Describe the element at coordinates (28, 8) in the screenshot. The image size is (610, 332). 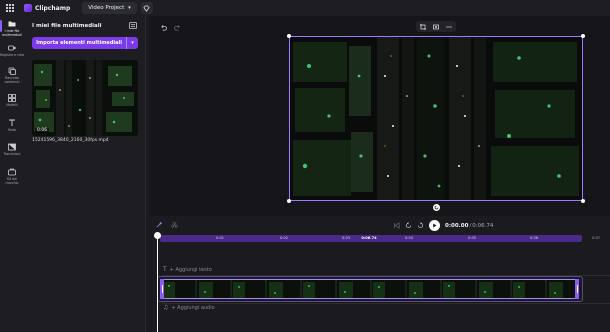
I see `clipchamp-logo-icon` at that location.